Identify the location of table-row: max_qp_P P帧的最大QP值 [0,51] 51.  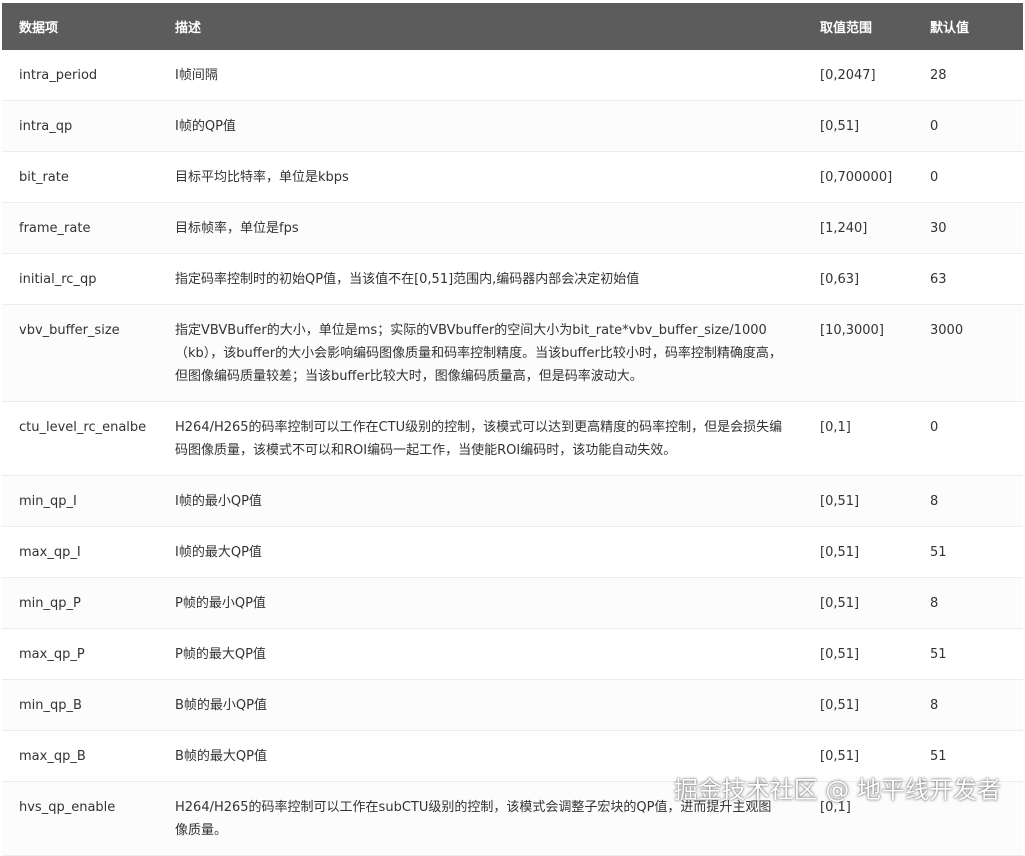
(512, 654).